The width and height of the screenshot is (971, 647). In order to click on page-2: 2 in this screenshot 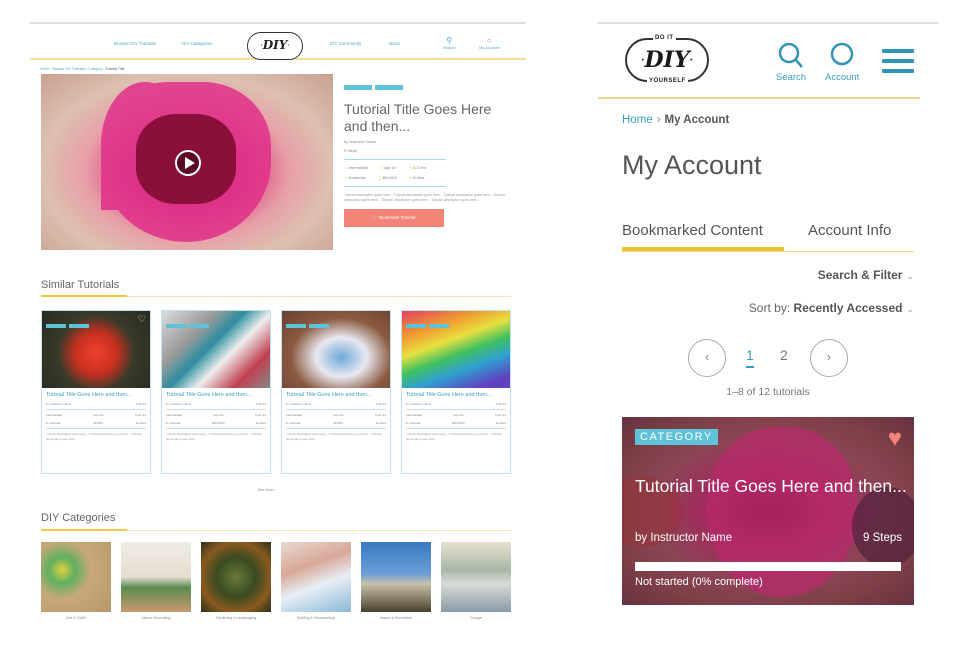, I will do `click(784, 355)`.